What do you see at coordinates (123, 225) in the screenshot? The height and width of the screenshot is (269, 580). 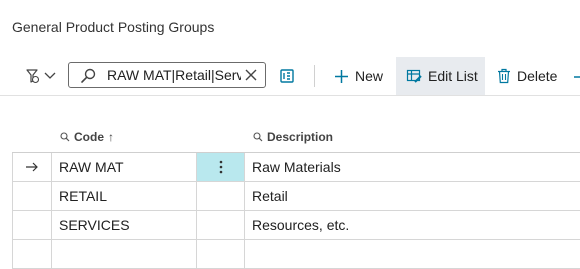 I see `code-cell: SERVICES` at bounding box center [123, 225].